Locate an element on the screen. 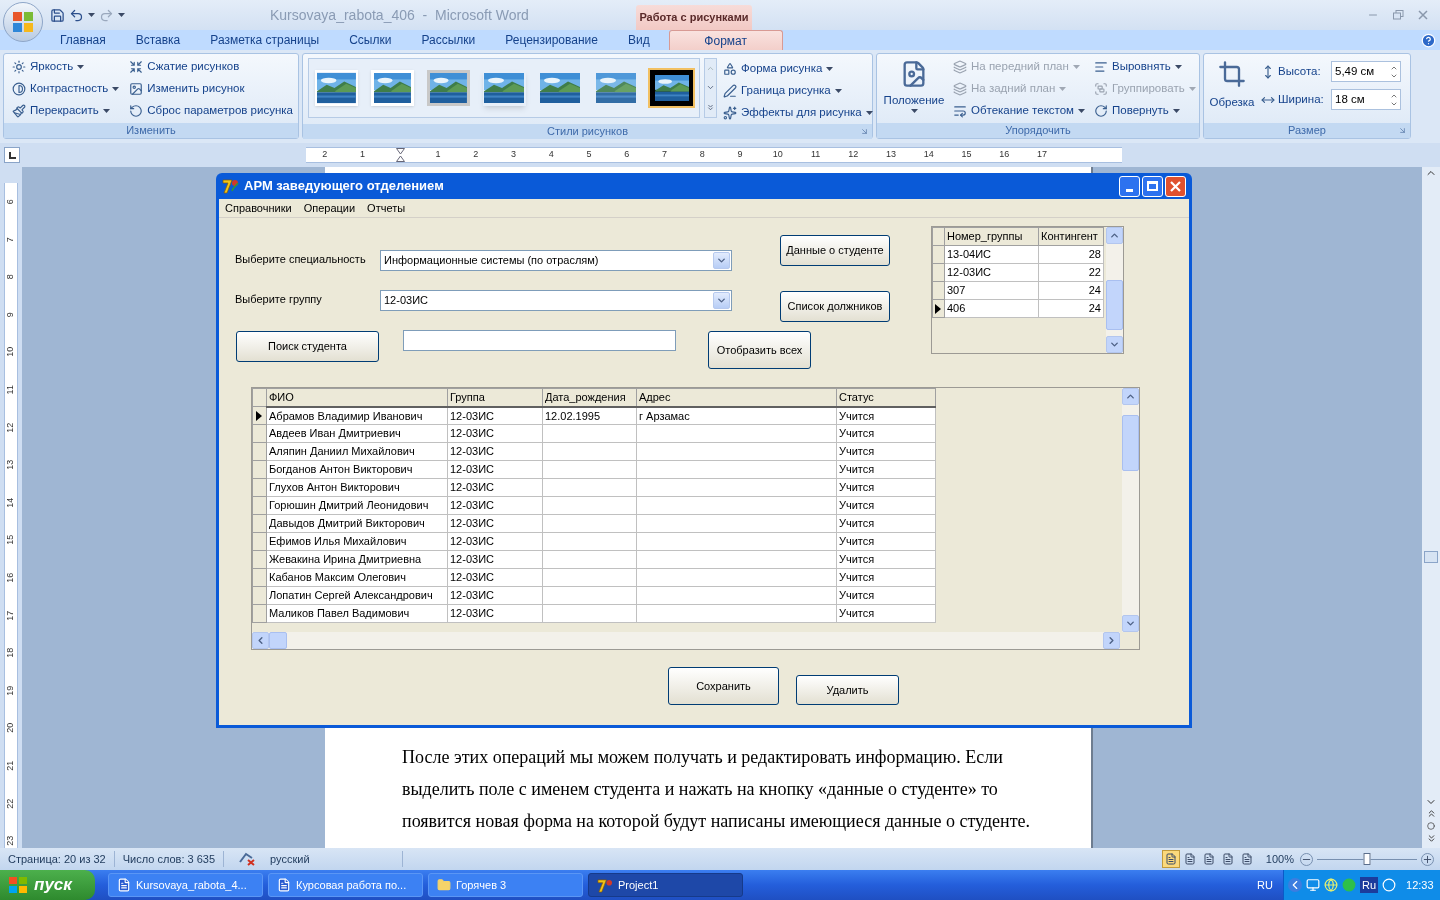 This screenshot has width=1440, height=900. column-header: Группа is located at coordinates (495, 397).